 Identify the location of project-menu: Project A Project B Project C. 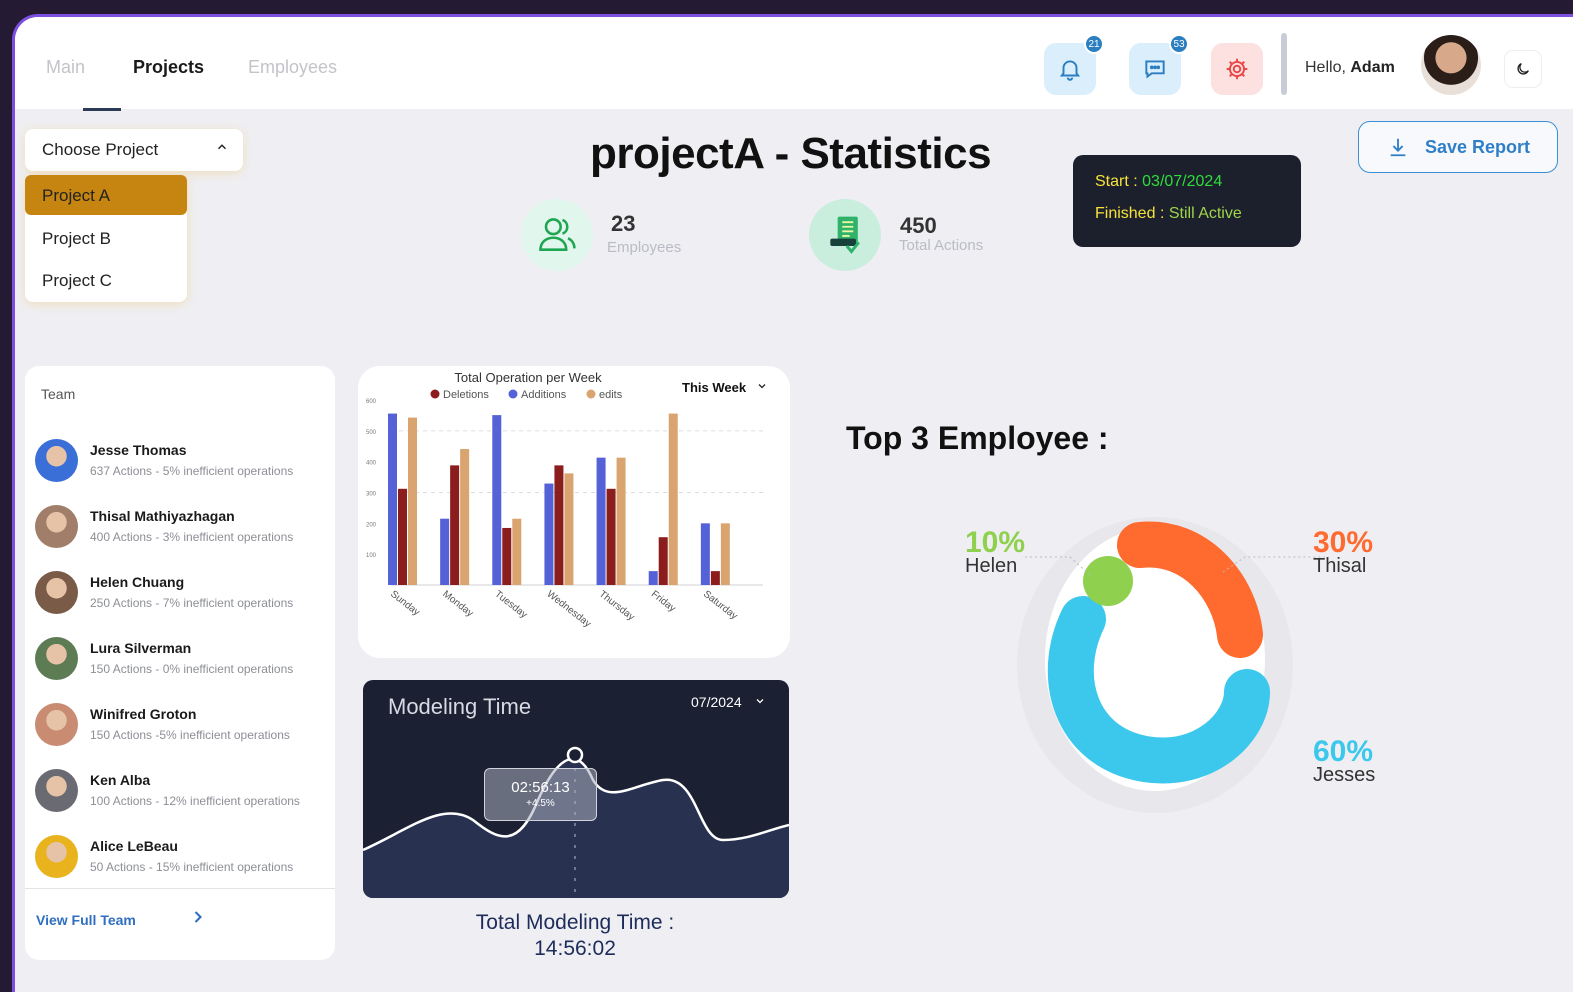
(106, 238).